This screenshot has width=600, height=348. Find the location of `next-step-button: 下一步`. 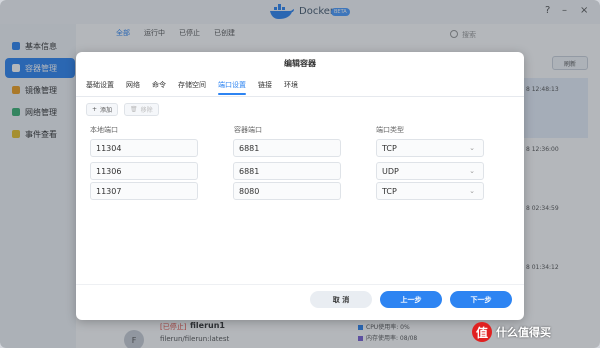

next-step-button: 下一步 is located at coordinates (481, 299).